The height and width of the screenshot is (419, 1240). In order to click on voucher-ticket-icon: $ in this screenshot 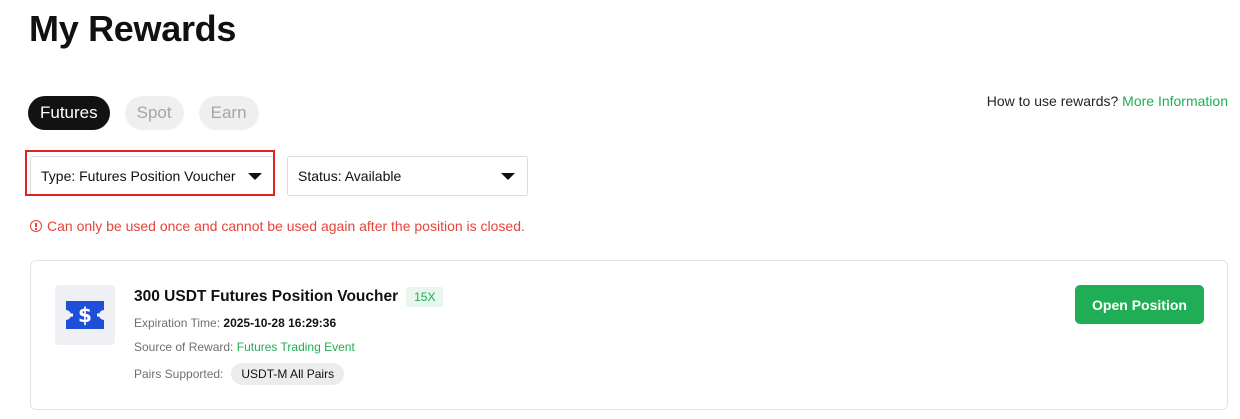, I will do `click(85, 315)`.